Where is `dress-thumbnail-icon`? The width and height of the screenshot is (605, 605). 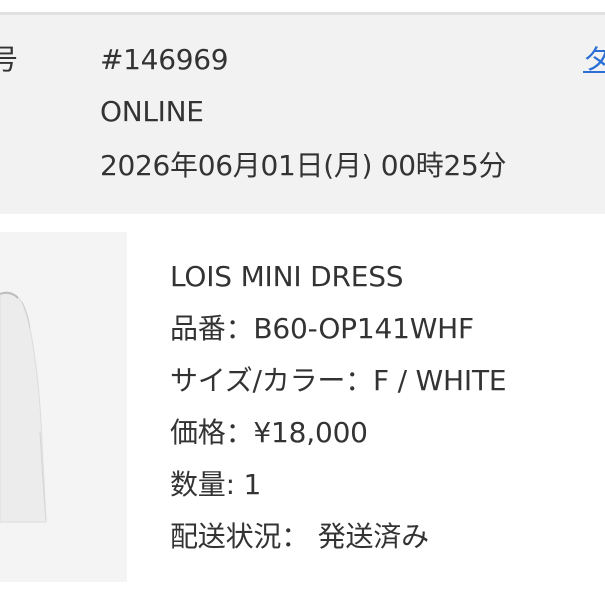 dress-thumbnail-icon is located at coordinates (23, 407).